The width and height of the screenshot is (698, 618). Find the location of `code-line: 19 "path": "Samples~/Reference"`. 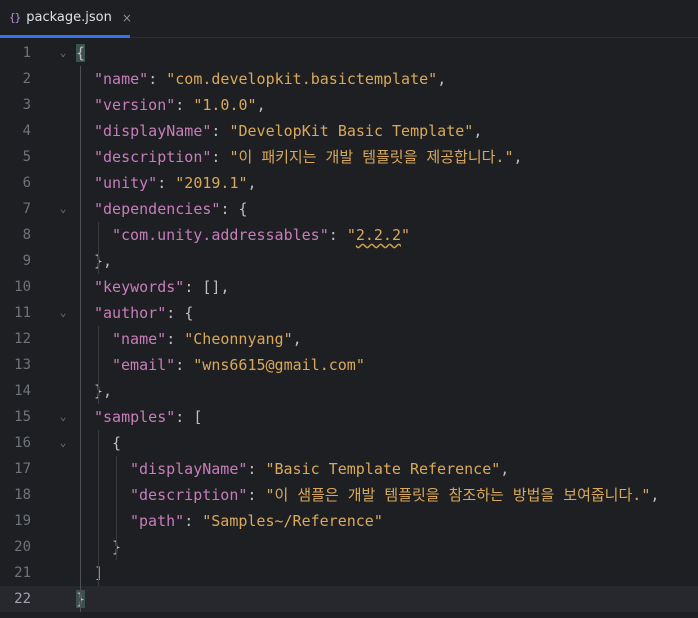

code-line: 19 "path": "Samples~/Reference" is located at coordinates (349, 521).